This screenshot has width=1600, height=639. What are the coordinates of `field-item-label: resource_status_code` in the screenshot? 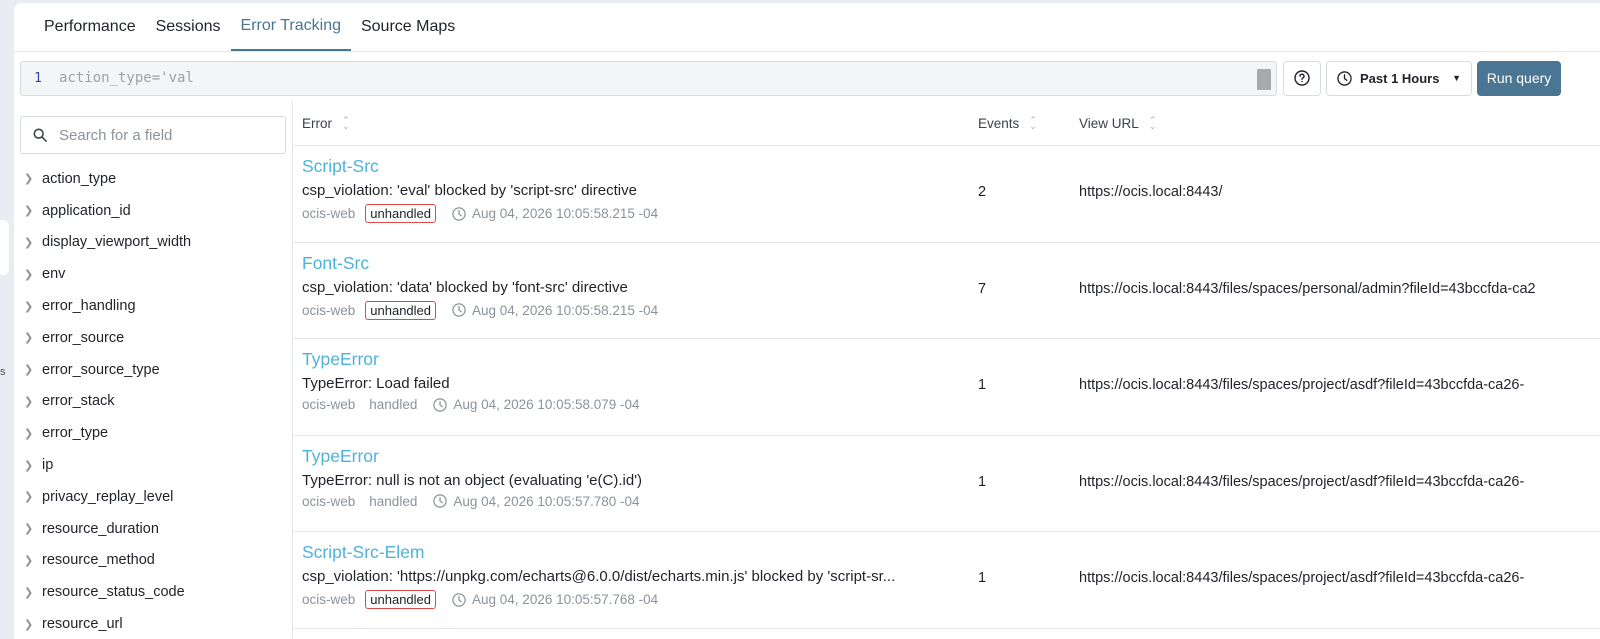 It's located at (113, 592).